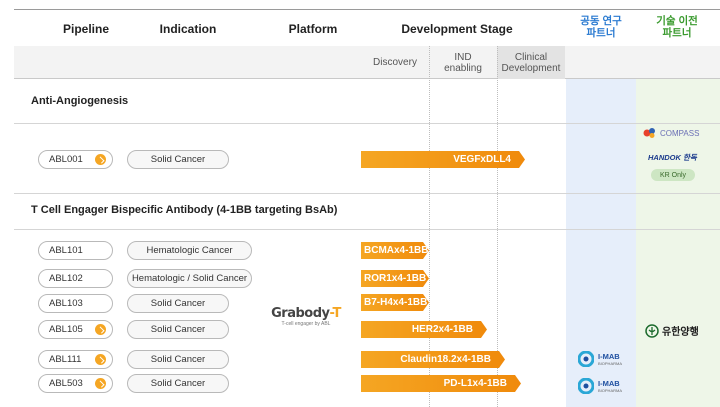 This screenshot has width=720, height=407. I want to click on stage-bar-b7h4: B7-H4x4-1BB, so click(395, 302).